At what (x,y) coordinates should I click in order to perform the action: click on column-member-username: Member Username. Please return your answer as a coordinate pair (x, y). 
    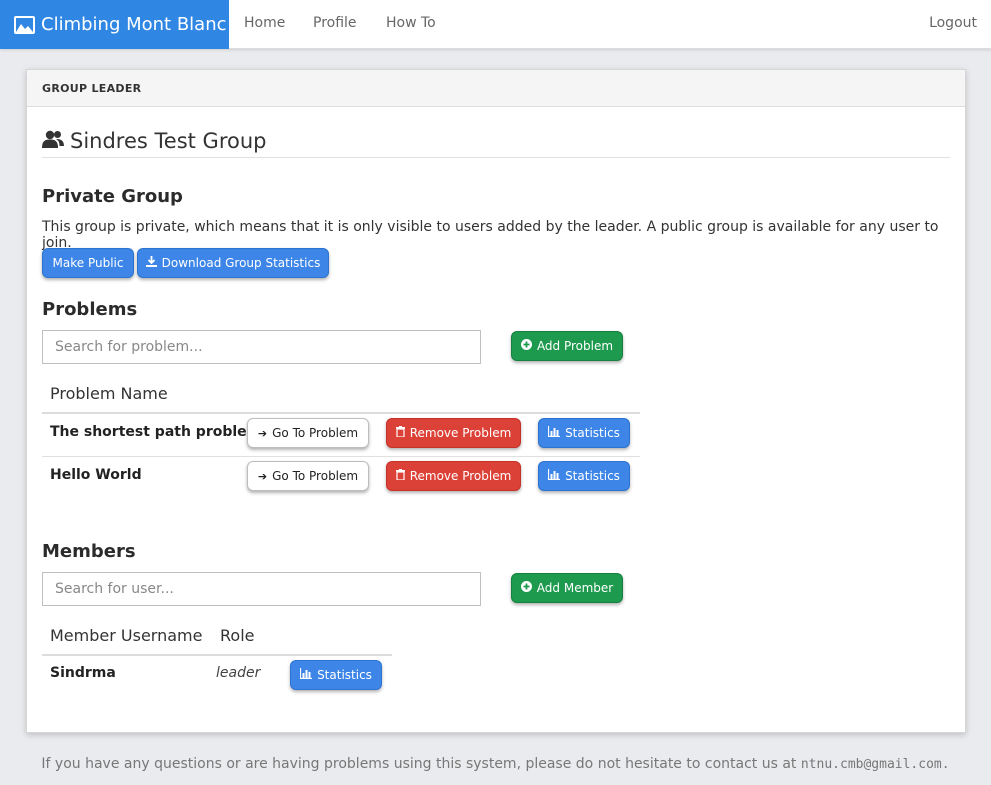
    Looking at the image, I should click on (126, 635).